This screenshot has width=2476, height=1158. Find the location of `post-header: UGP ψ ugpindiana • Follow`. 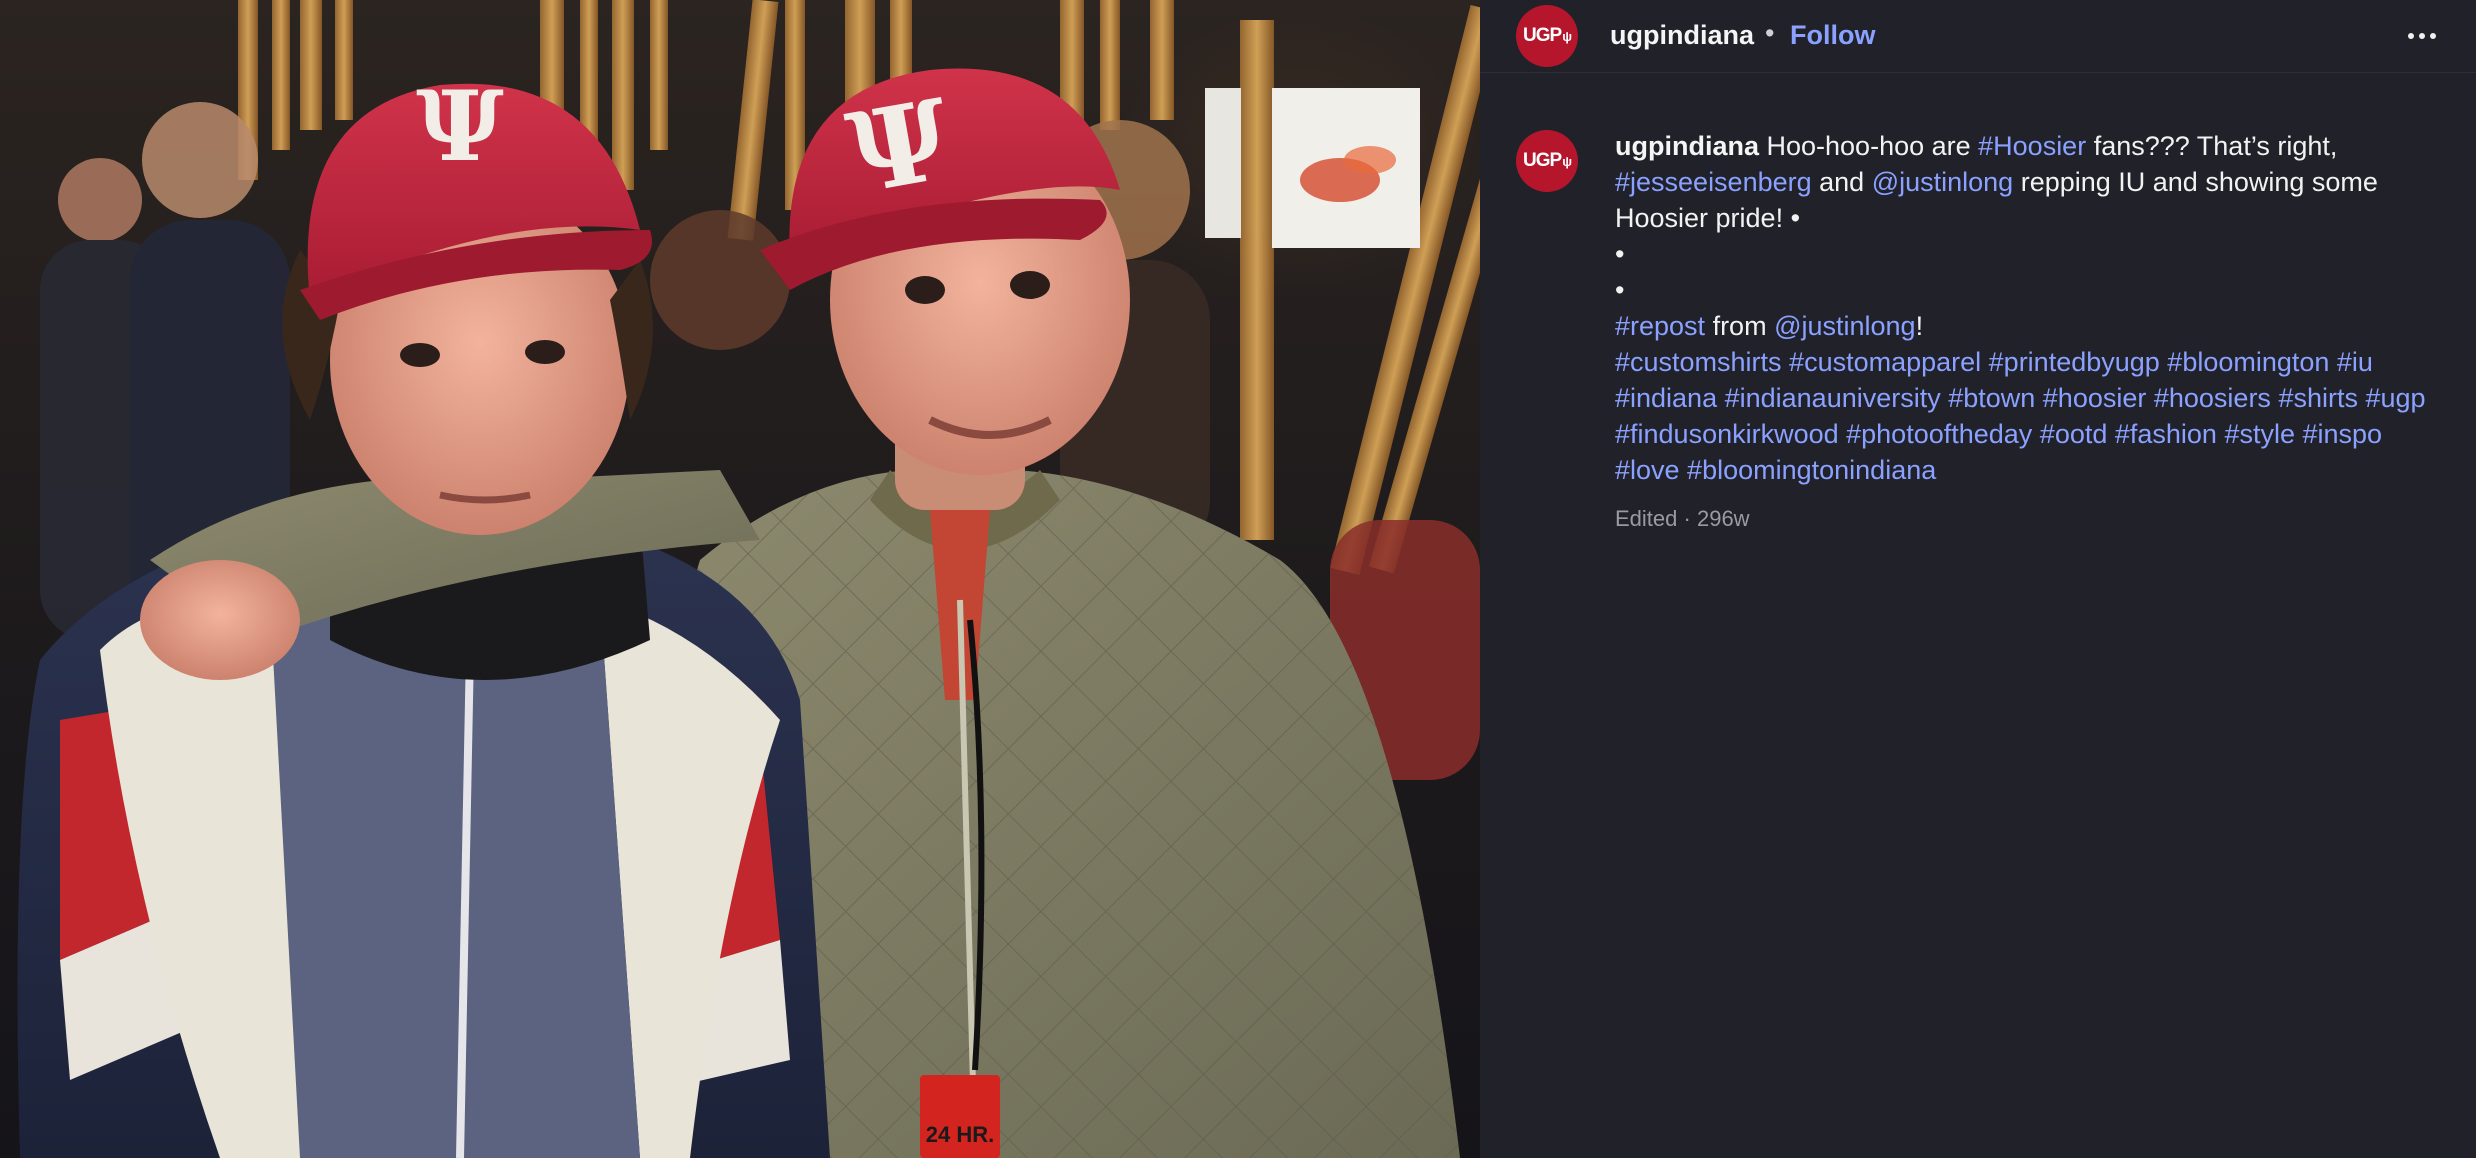

post-header: UGP ψ ugpindiana • Follow is located at coordinates (1978, 36).